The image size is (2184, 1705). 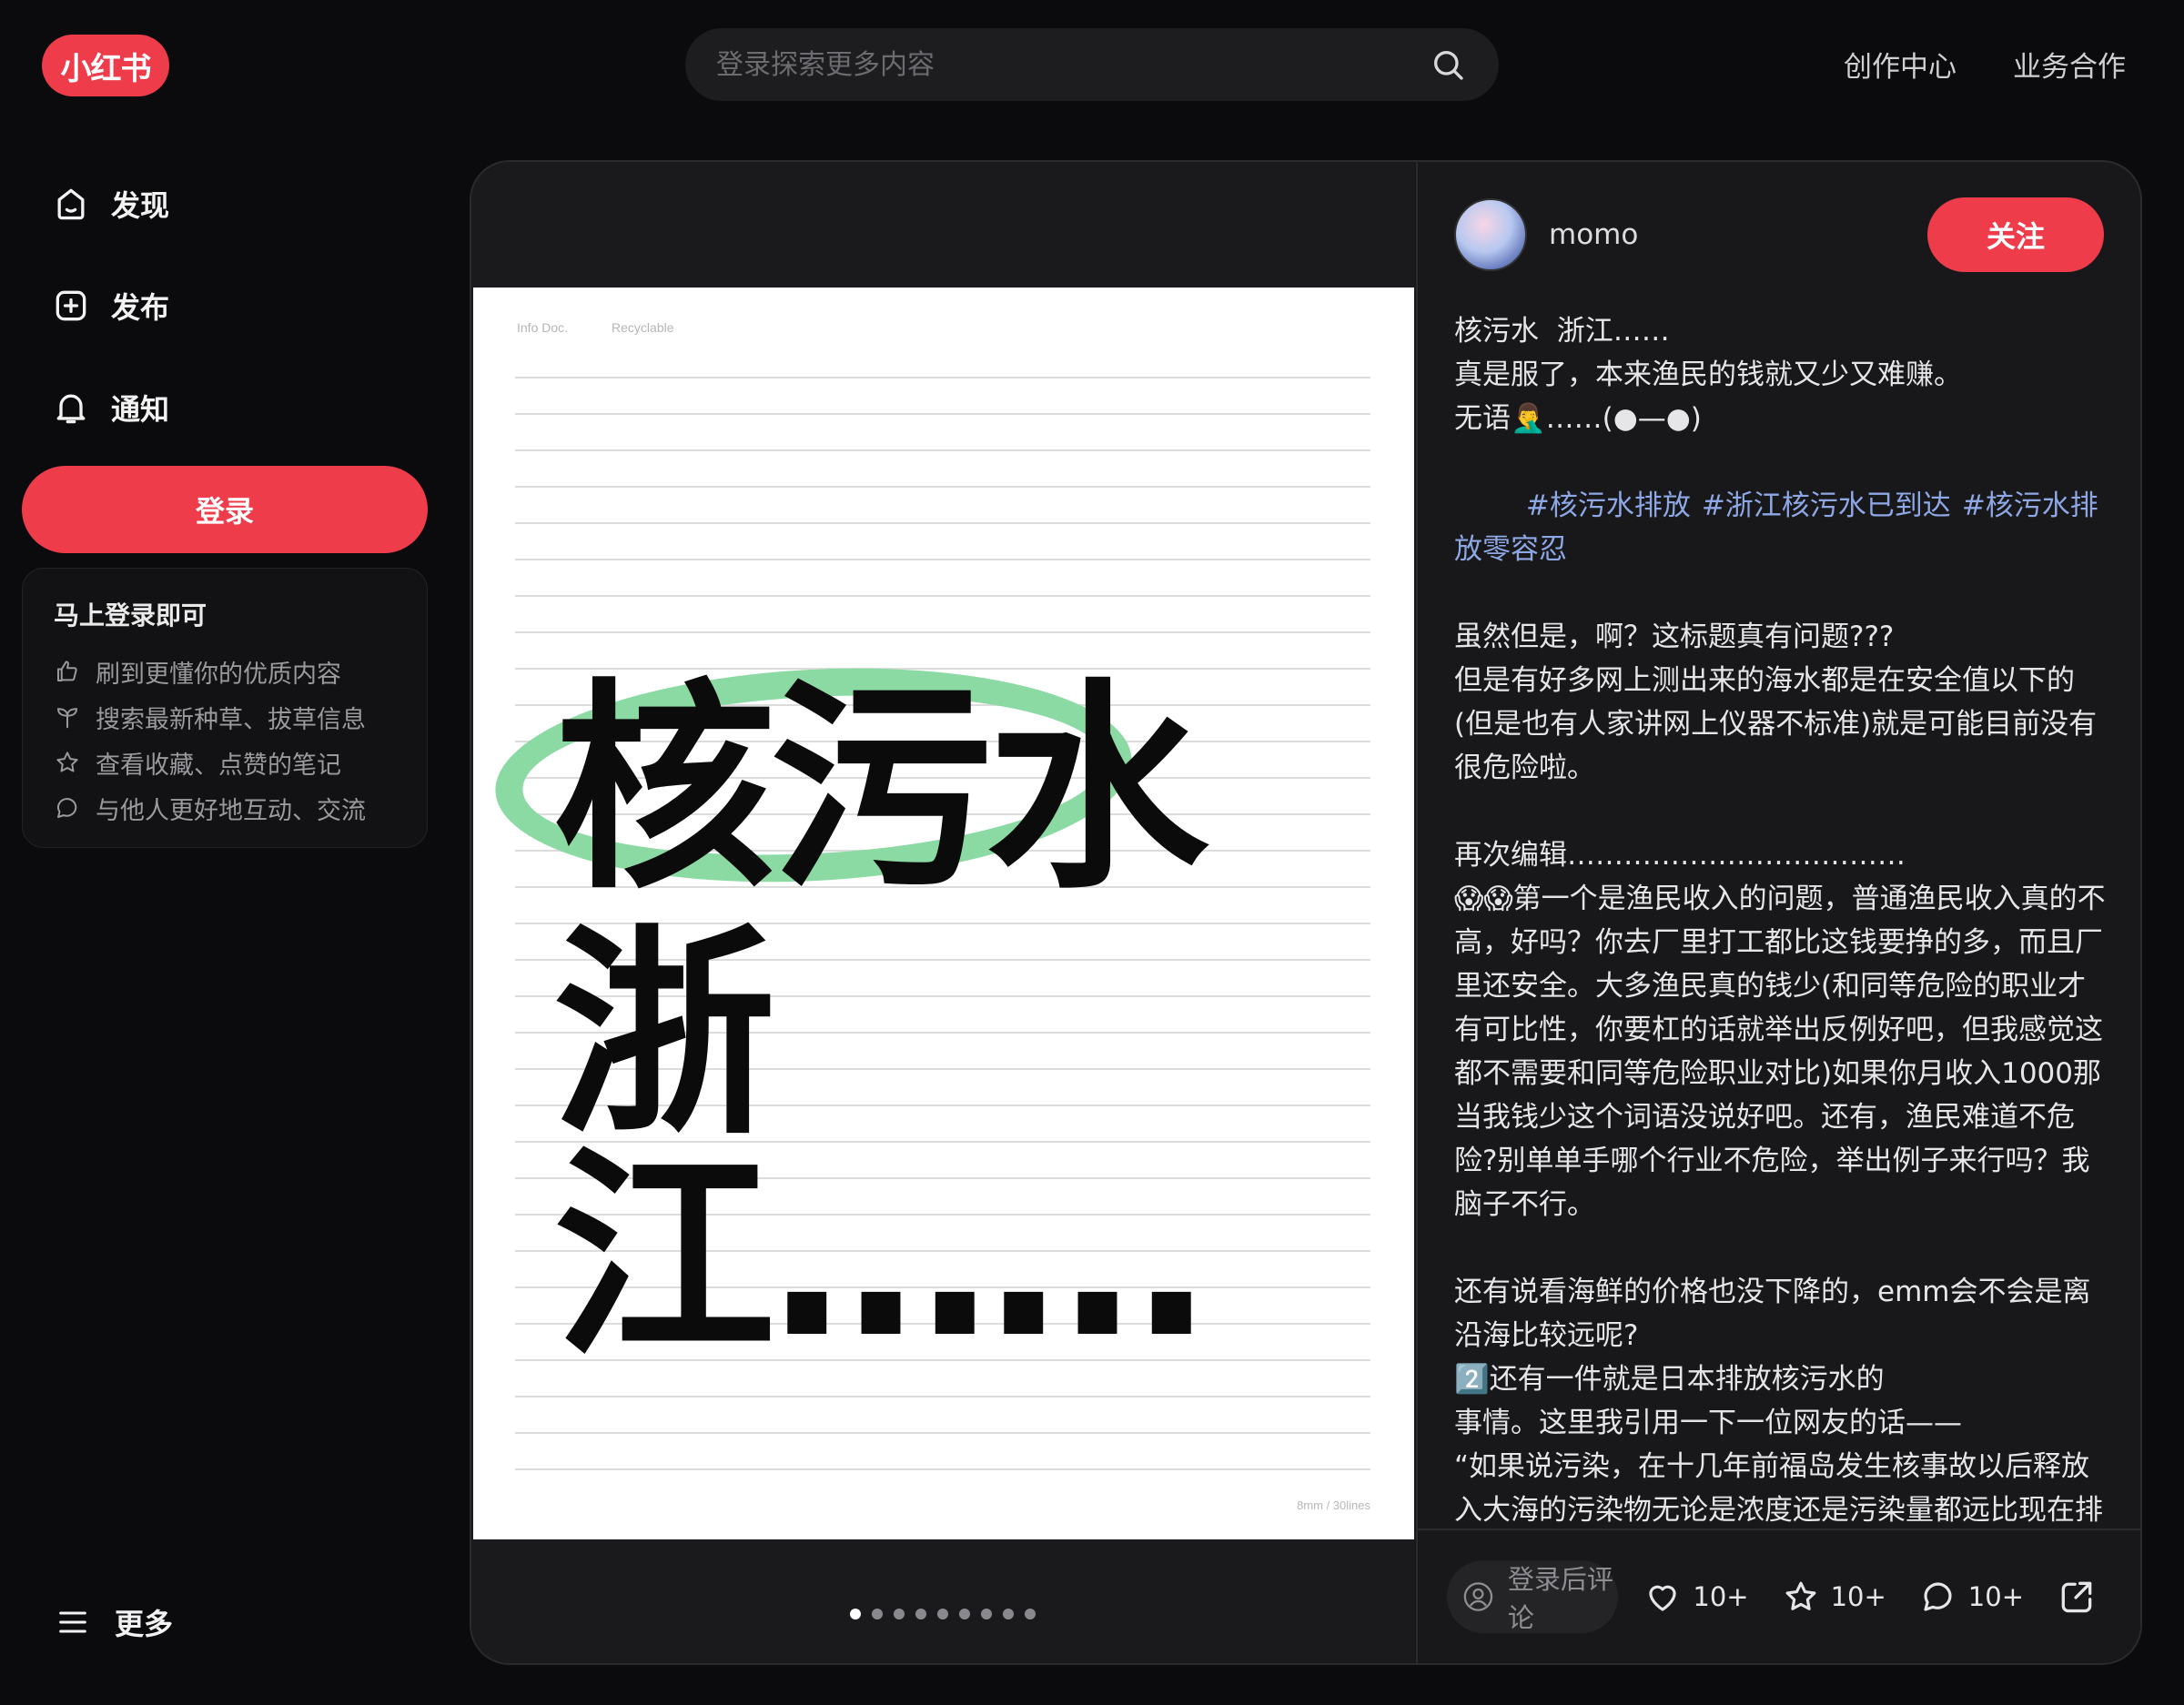 I want to click on bell-icon, so click(x=71, y=409).